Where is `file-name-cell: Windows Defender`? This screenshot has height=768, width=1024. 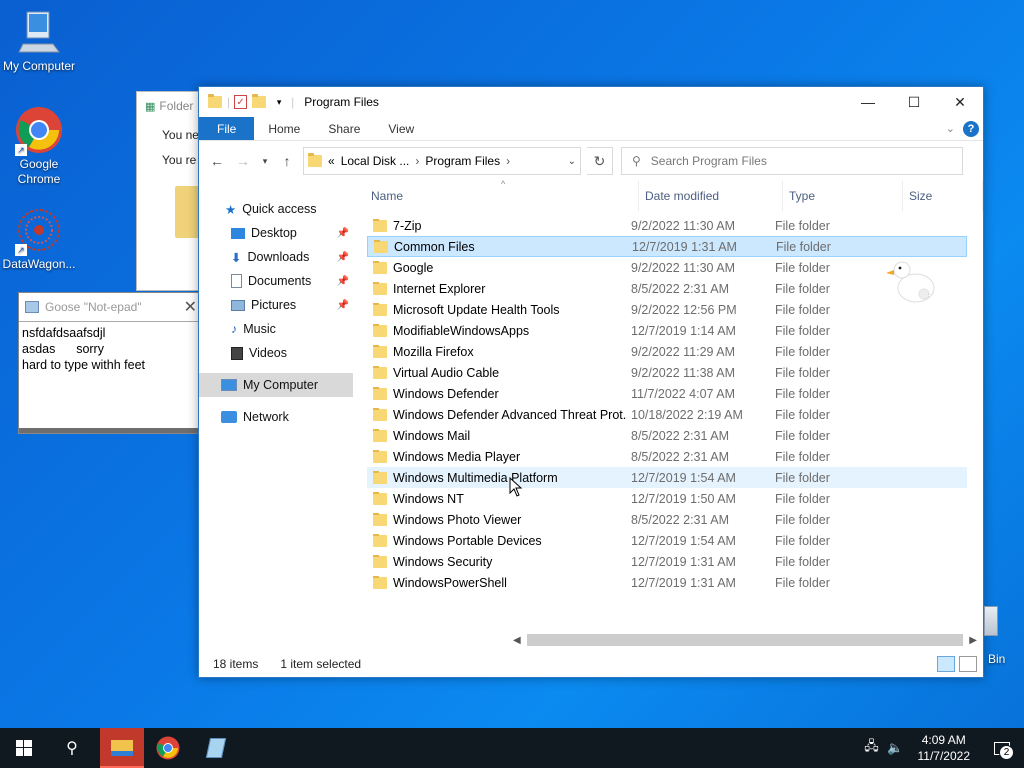
file-name-cell: Windows Defender is located at coordinates (497, 393).